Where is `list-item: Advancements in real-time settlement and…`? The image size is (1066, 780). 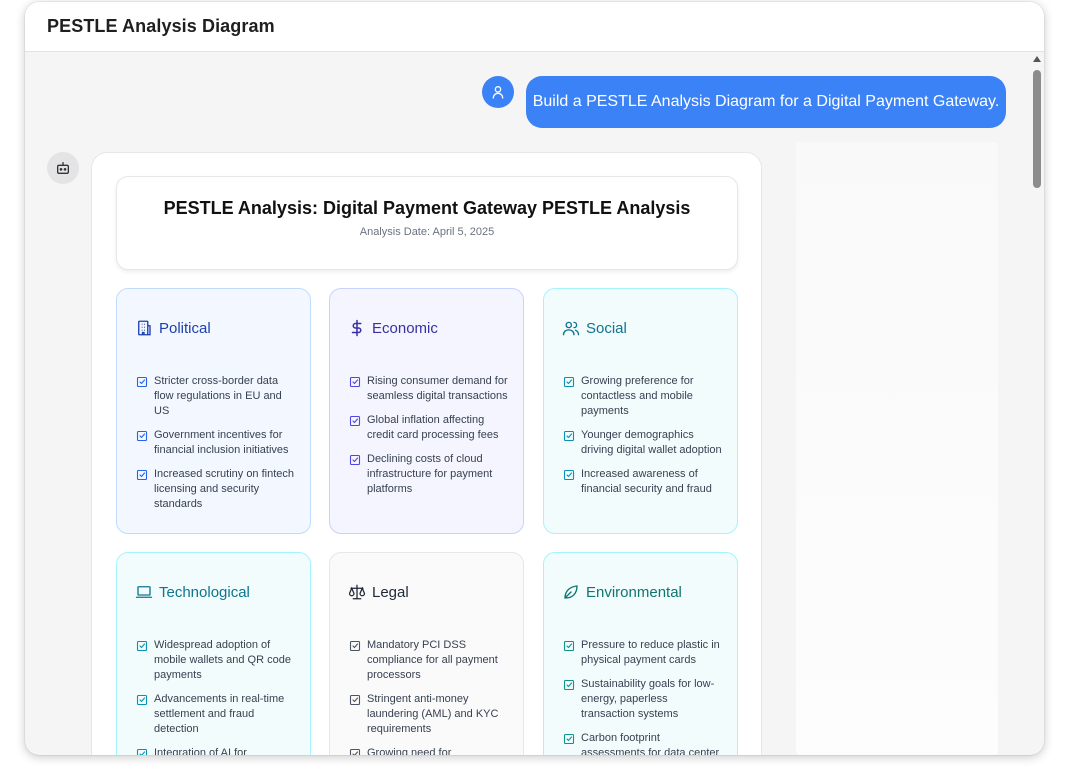 list-item: Advancements in real-time settlement and… is located at coordinates (216, 714).